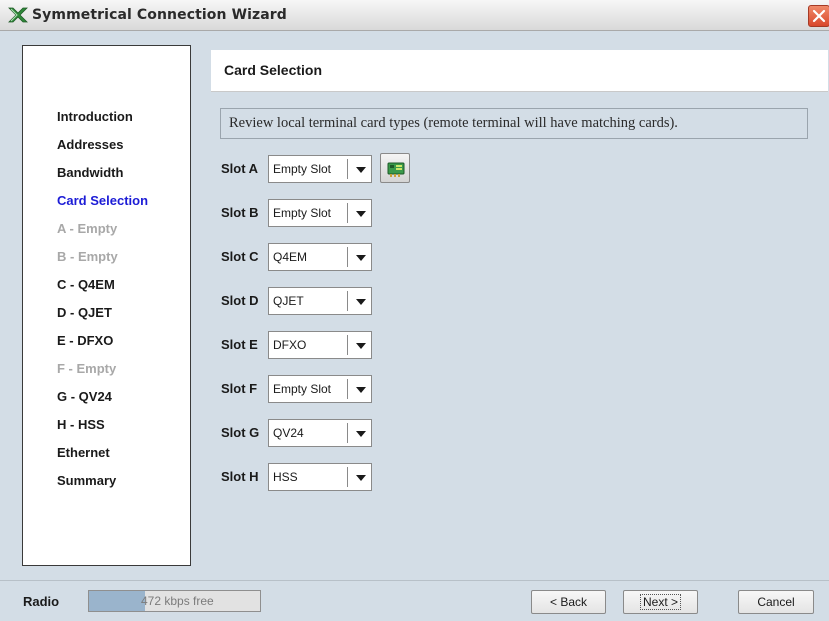  Describe the element at coordinates (84, 396) in the screenshot. I see `sidebar-item: G - QV24` at that location.